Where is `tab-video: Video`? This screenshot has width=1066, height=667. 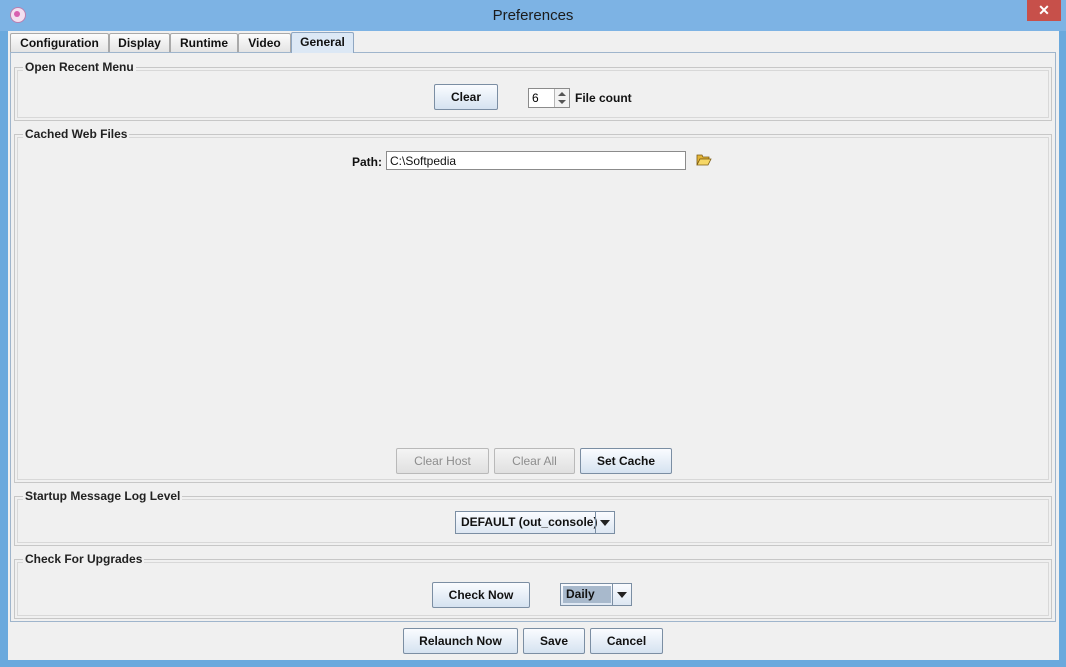 tab-video: Video is located at coordinates (264, 42).